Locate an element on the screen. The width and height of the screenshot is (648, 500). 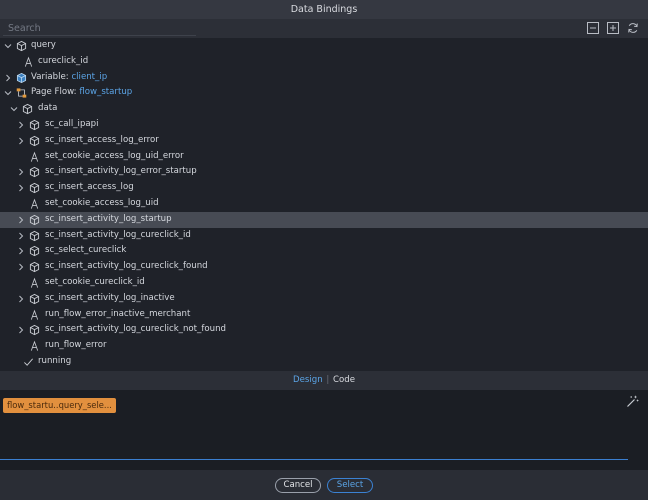
page-flow-name: flow_startup is located at coordinates (106, 92).